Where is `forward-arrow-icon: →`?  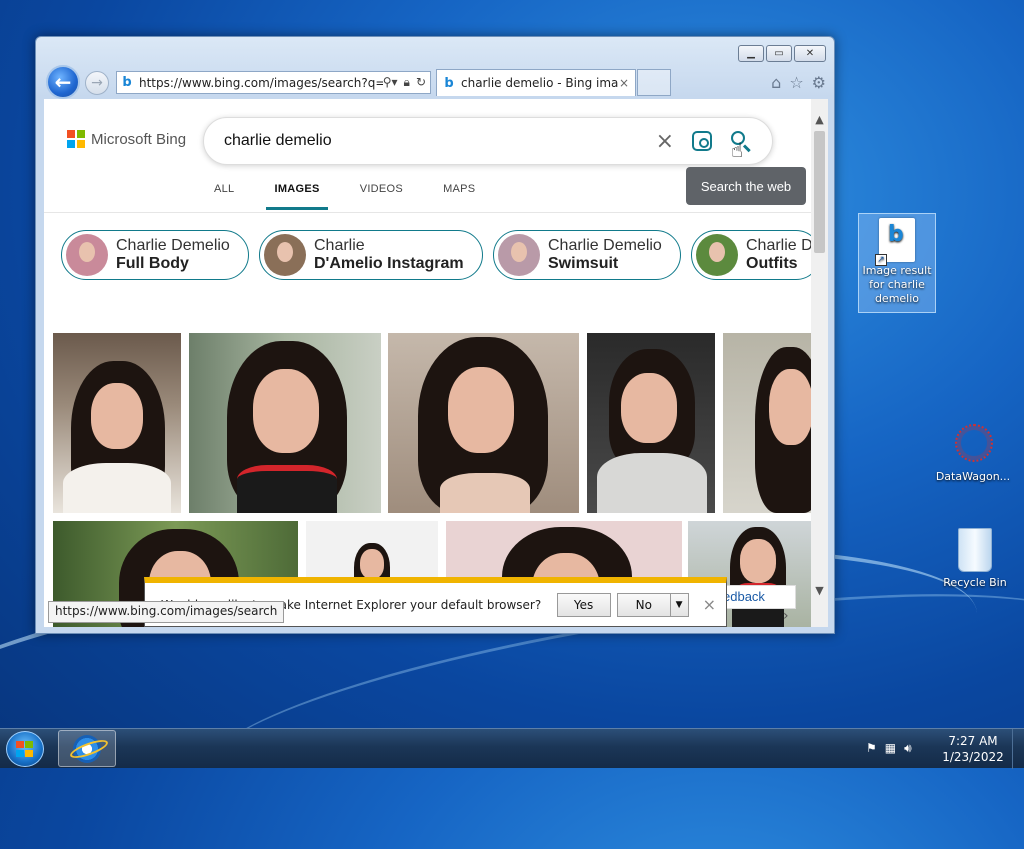 forward-arrow-icon: → is located at coordinates (97, 83).